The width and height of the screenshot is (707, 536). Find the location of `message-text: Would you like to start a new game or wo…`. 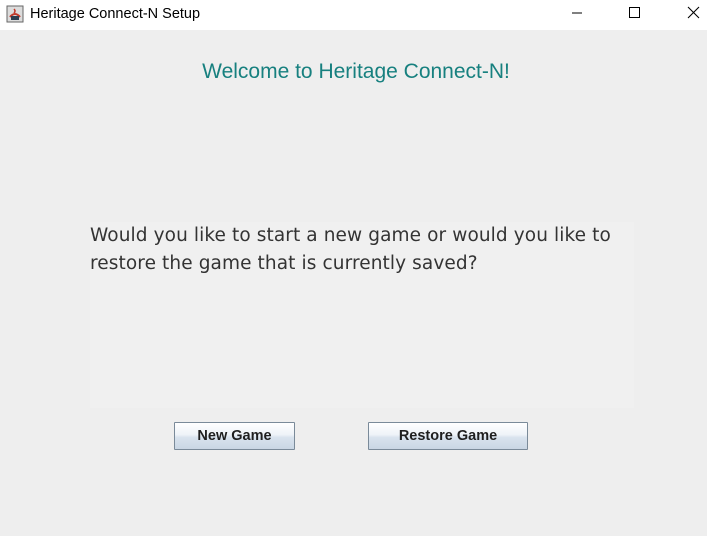

message-text: Would you like to start a new game or wo… is located at coordinates (350, 249).